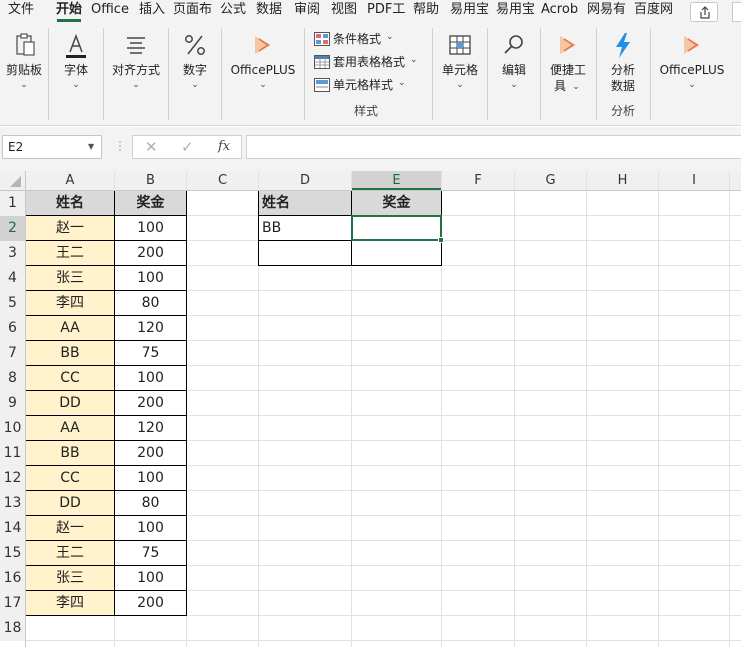 The height and width of the screenshot is (647, 741). What do you see at coordinates (70, 180) in the screenshot?
I see `column-header-a: A` at bounding box center [70, 180].